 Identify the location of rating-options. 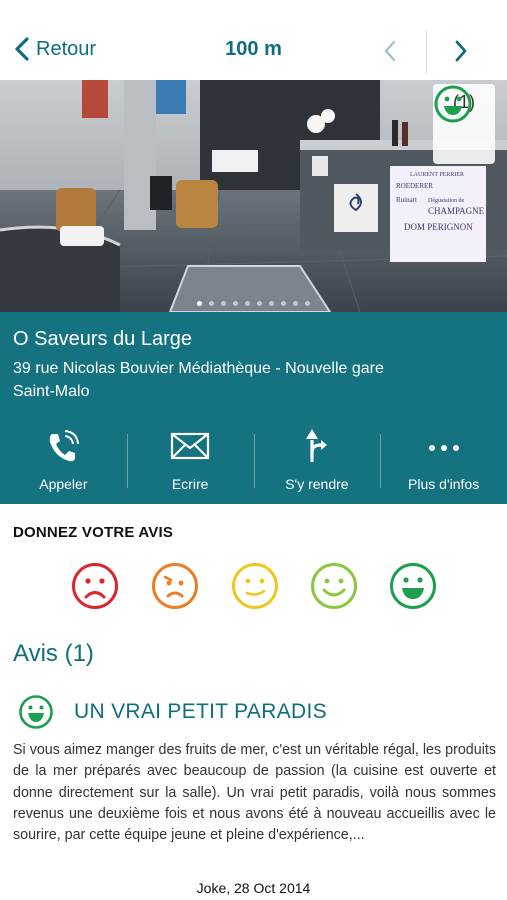
(253, 586).